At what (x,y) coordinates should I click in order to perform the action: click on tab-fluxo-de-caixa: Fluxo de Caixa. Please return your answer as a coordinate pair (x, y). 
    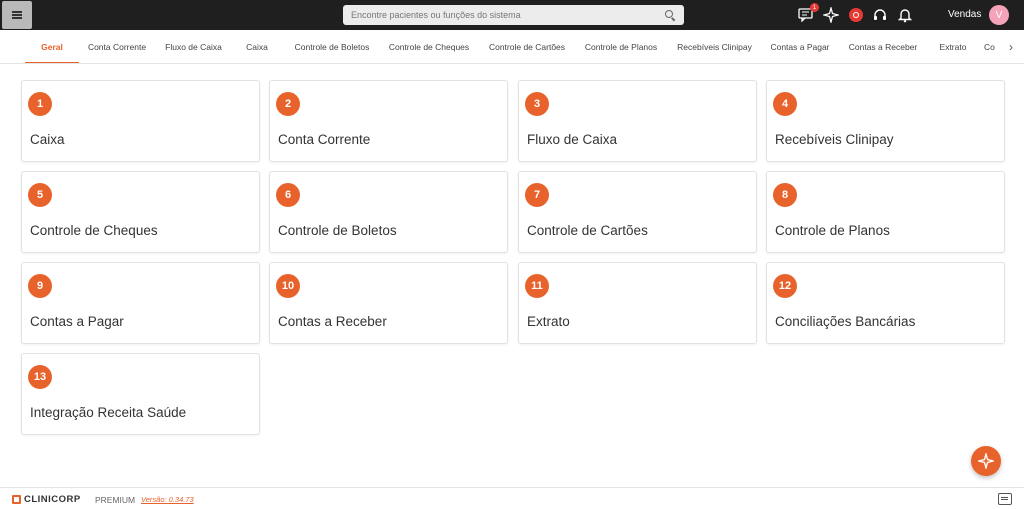
    Looking at the image, I should click on (193, 46).